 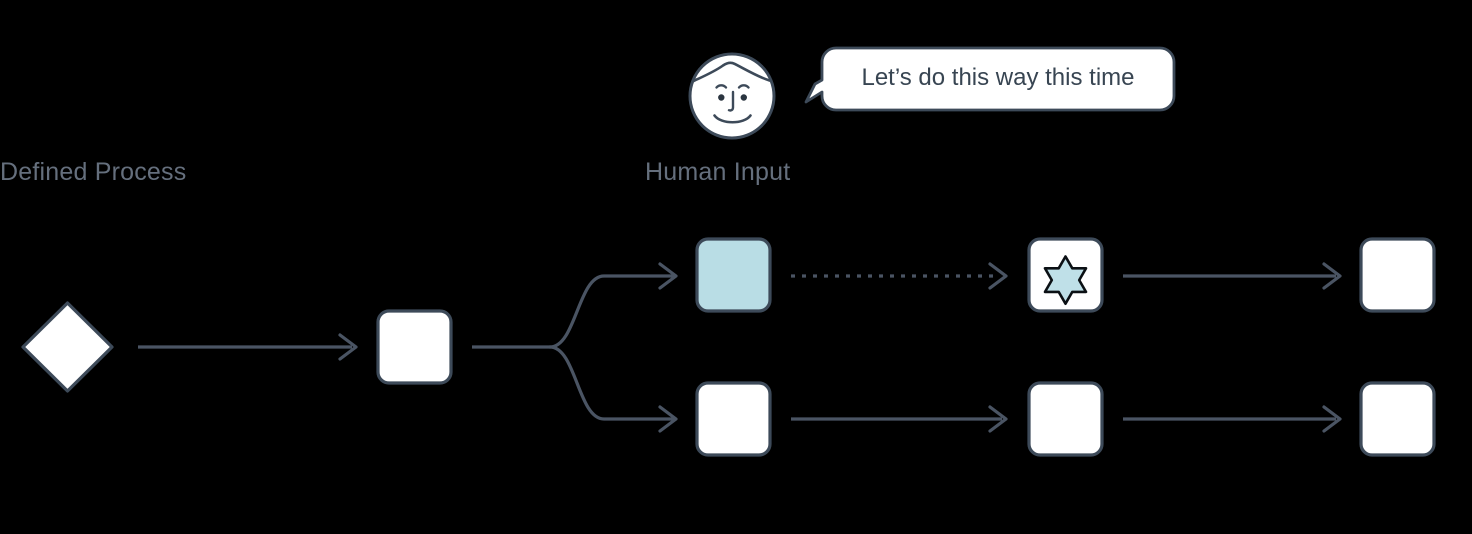 I want to click on label-human-input: Human Input, so click(x=718, y=172).